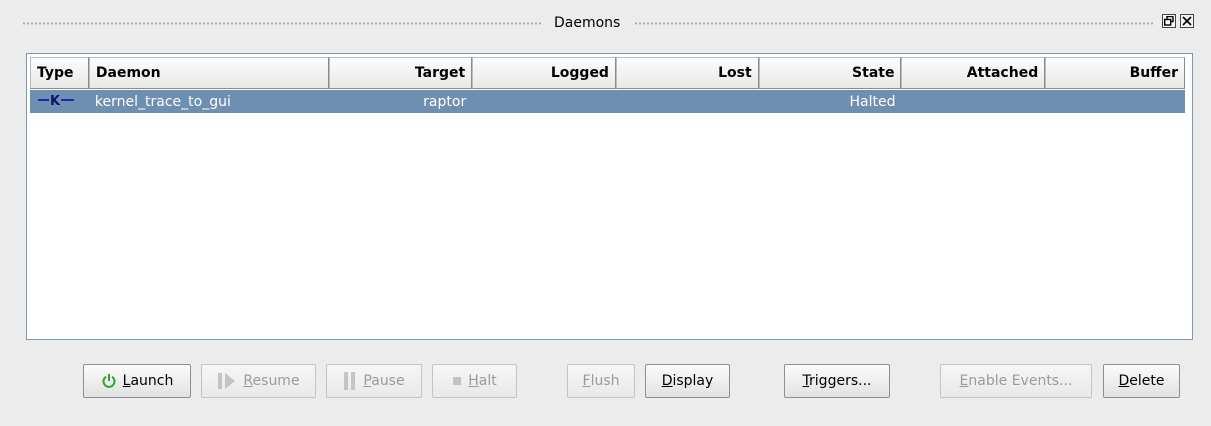 The image size is (1211, 426). I want to click on table-row: K kernel_trace_to_gui raptor Halted, so click(607, 101).